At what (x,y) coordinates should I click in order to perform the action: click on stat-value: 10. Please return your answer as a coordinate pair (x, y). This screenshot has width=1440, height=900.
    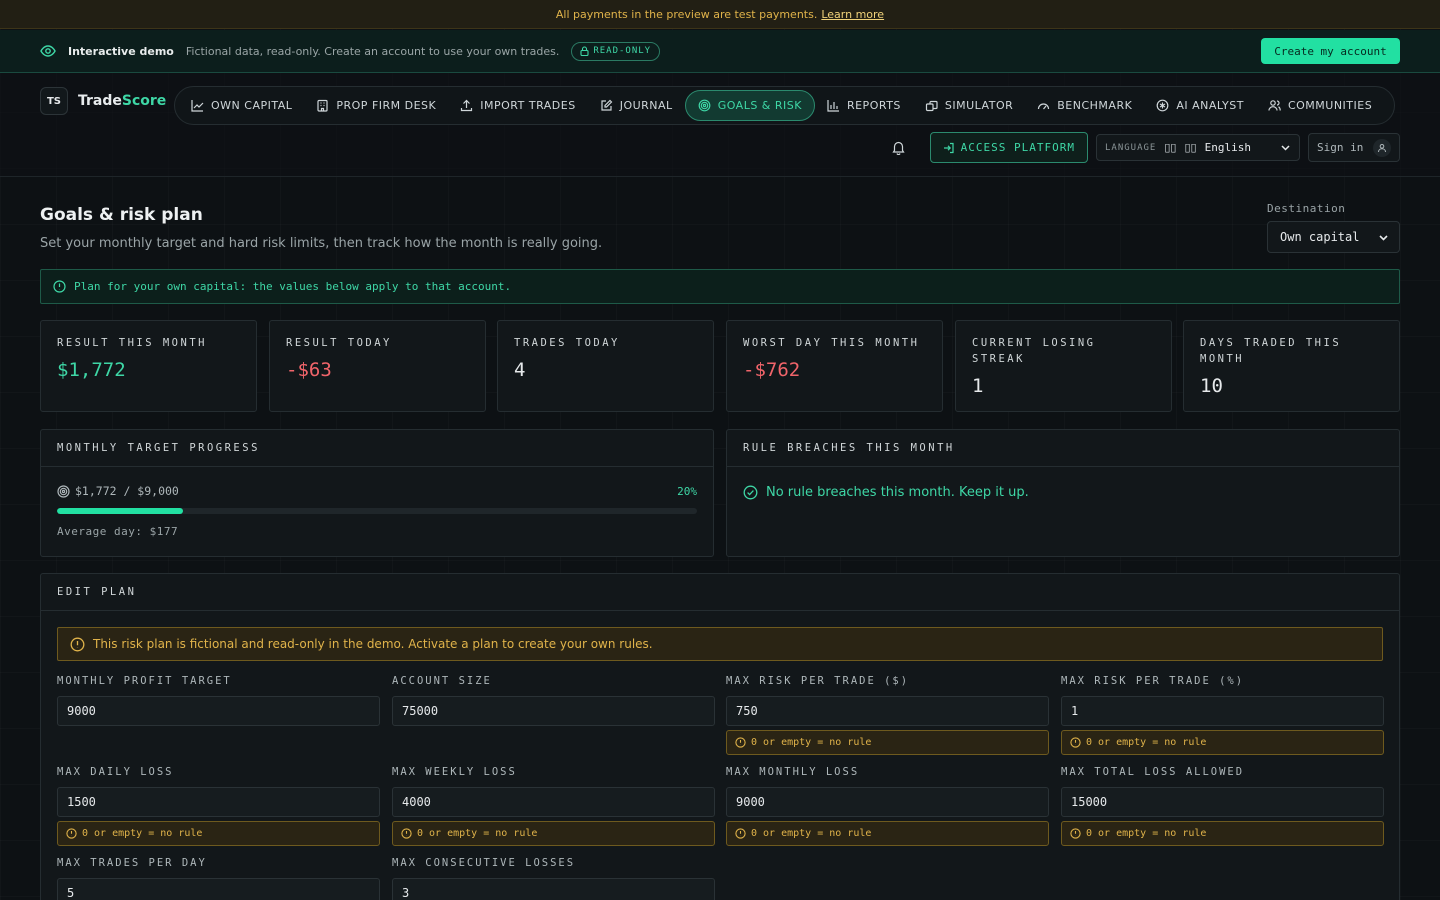
    Looking at the image, I should click on (1211, 386).